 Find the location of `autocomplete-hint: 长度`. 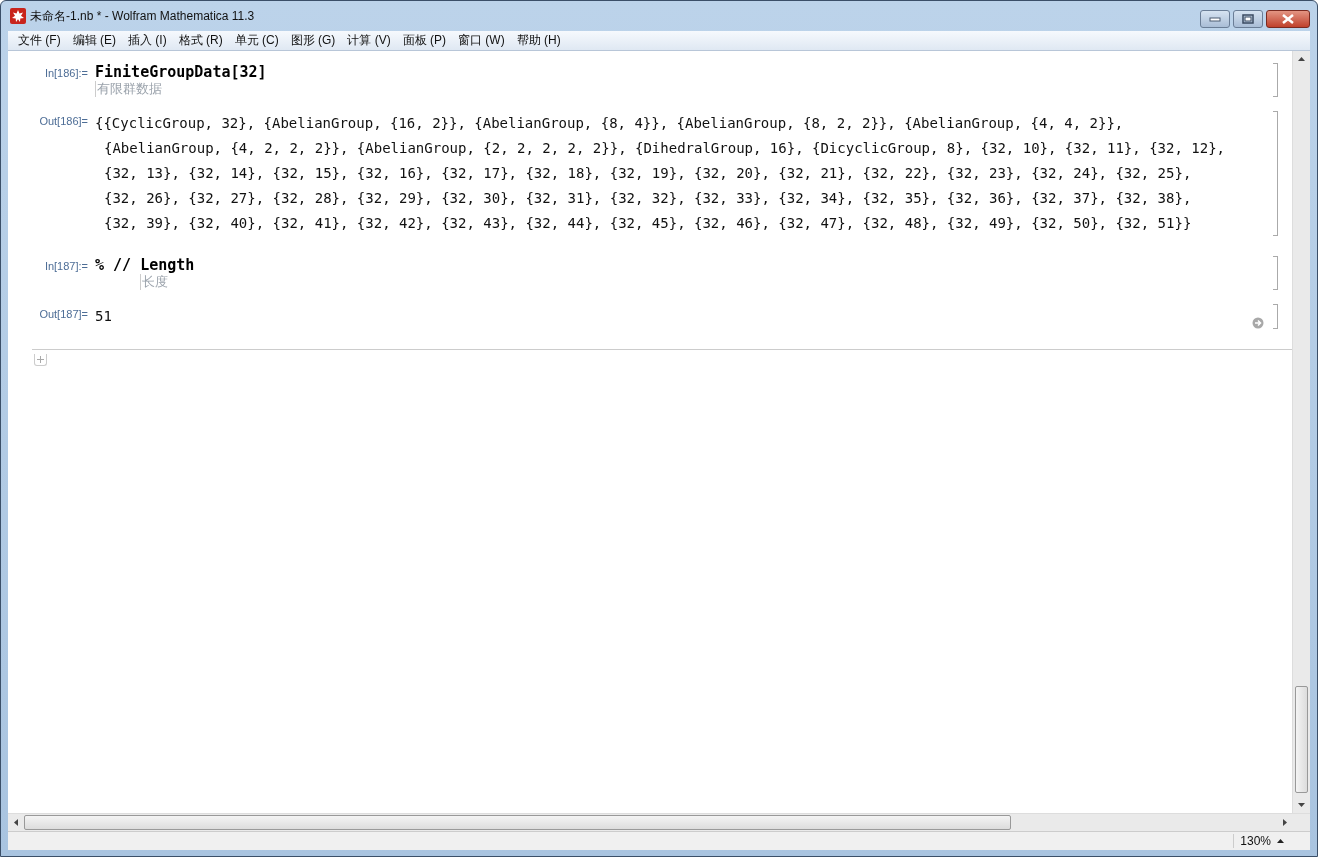

autocomplete-hint: 长度 is located at coordinates (154, 282).